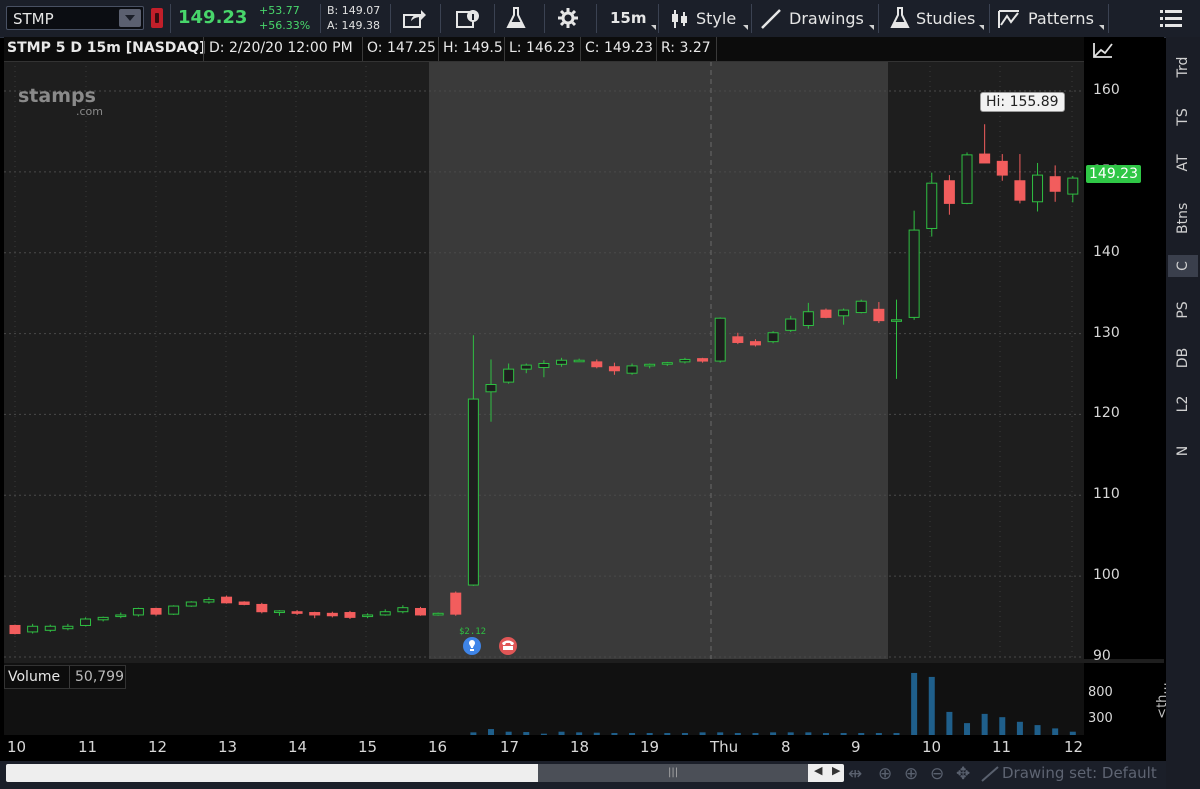  I want to click on sidebar-tab-ps: PS, so click(1183, 310).